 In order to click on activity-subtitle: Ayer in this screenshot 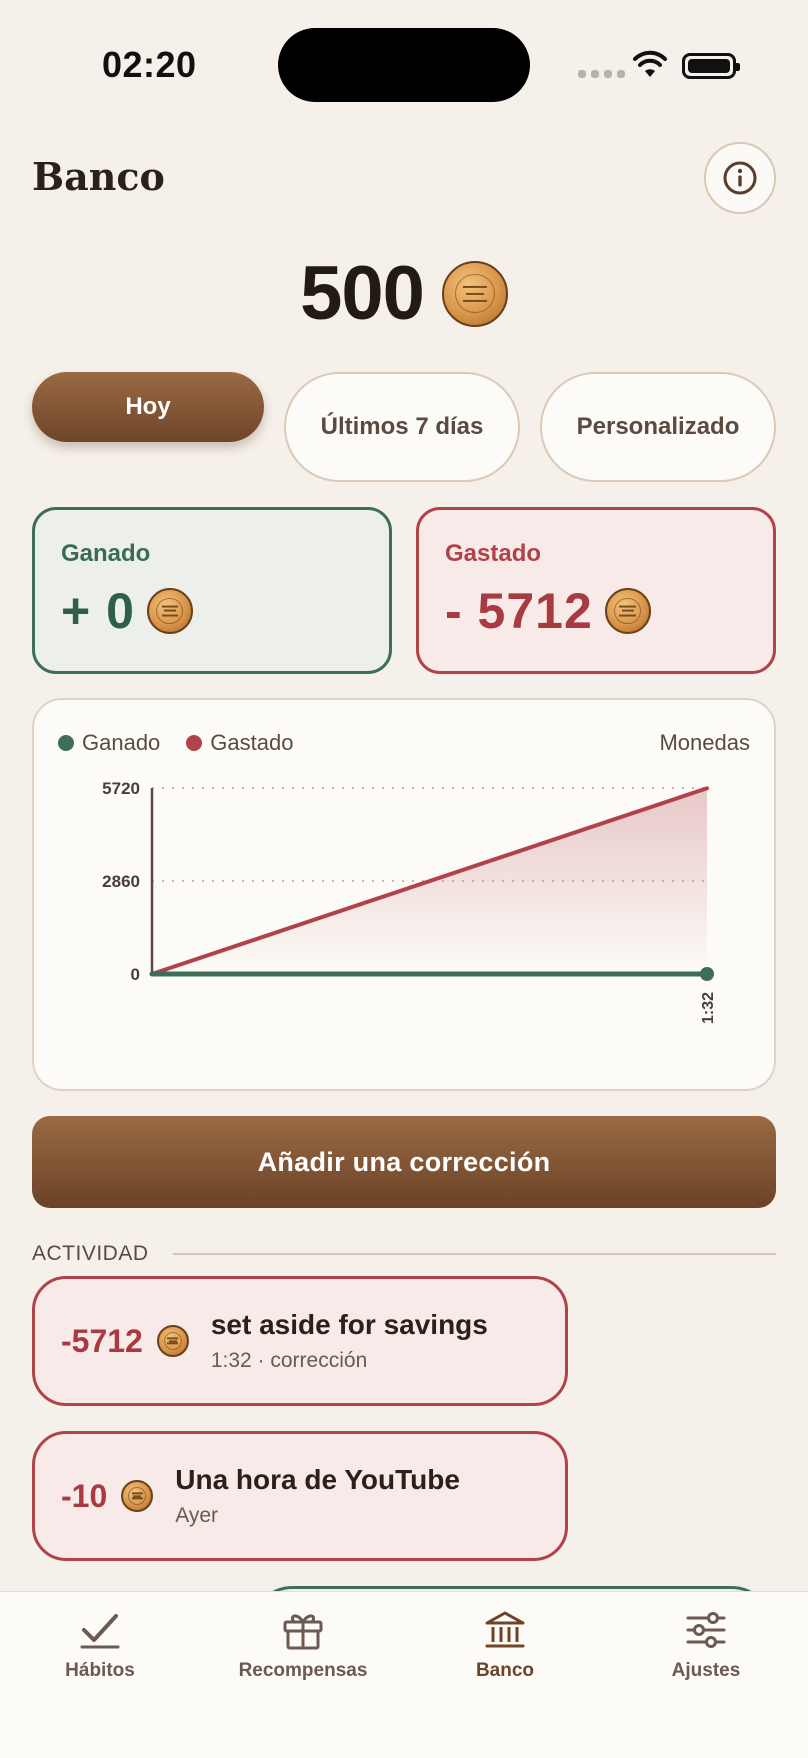, I will do `click(197, 1515)`.